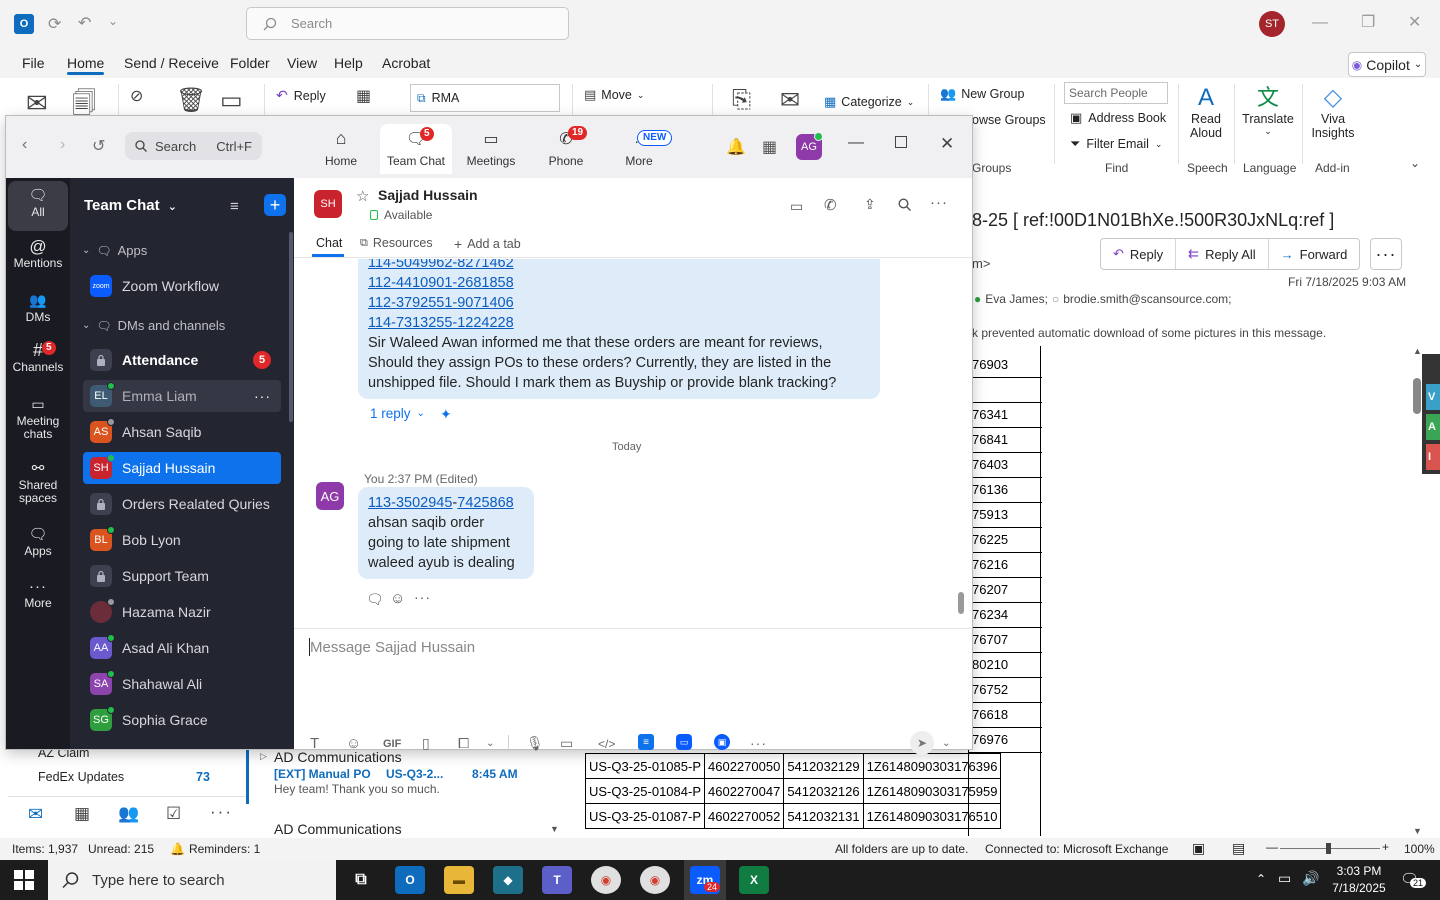 This screenshot has height=900, width=1440. I want to click on send-options-icon: ⌄, so click(946, 743).